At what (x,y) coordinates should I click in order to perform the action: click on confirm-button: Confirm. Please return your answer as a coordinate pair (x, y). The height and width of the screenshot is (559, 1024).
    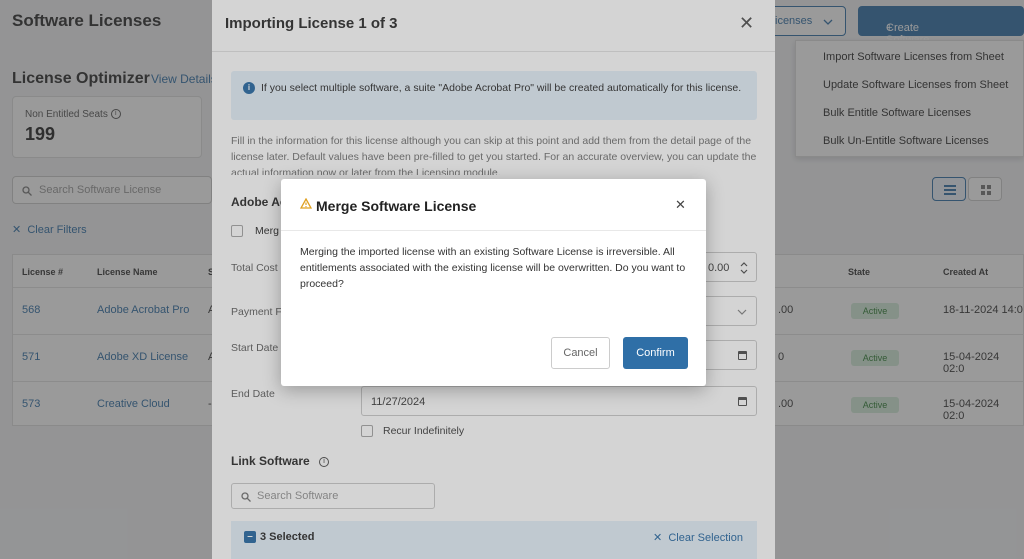
    Looking at the image, I should click on (655, 353).